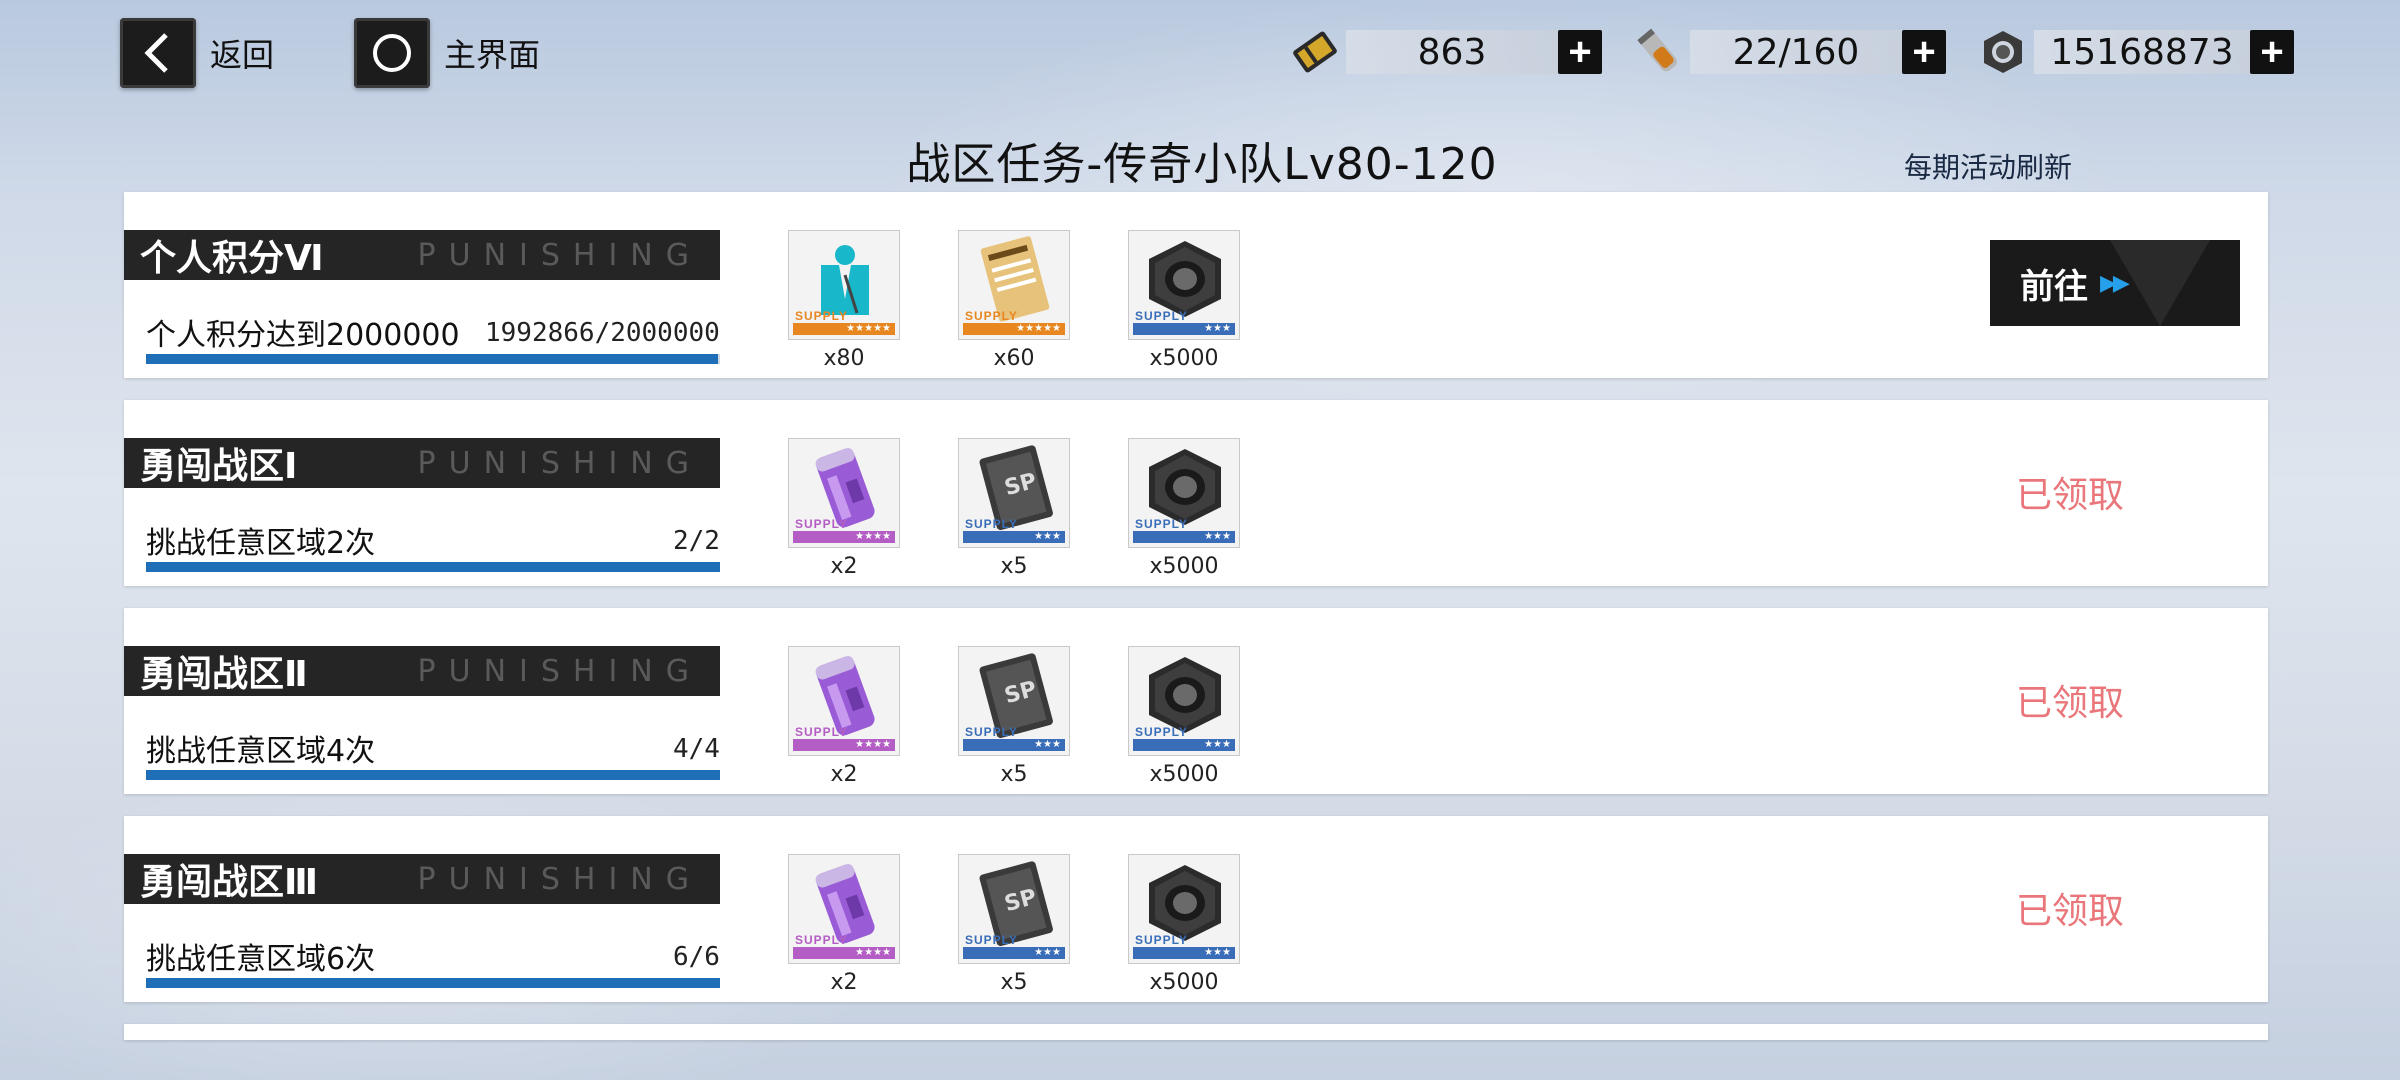 This screenshot has height=1080, width=2400. I want to click on home-circle-icon, so click(392, 53).